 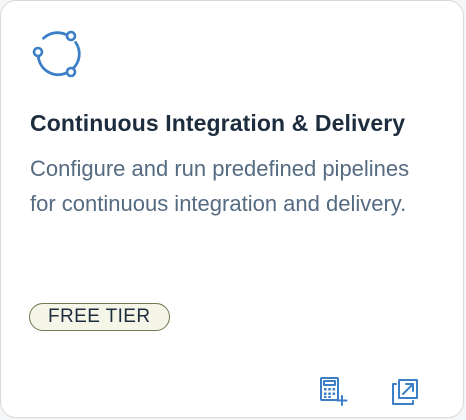 I want to click on open-in-new-window-icon, so click(x=405, y=391).